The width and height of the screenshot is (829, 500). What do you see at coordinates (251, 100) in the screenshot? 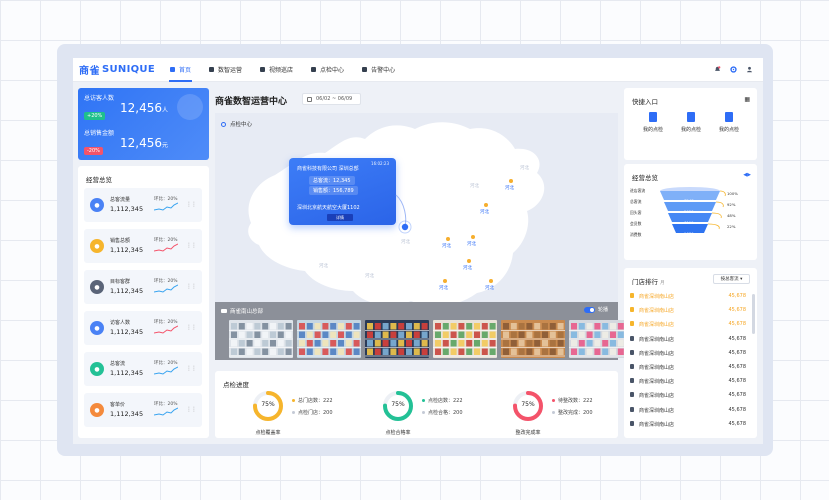
I see `page-title: 商雀数智运营中心` at bounding box center [251, 100].